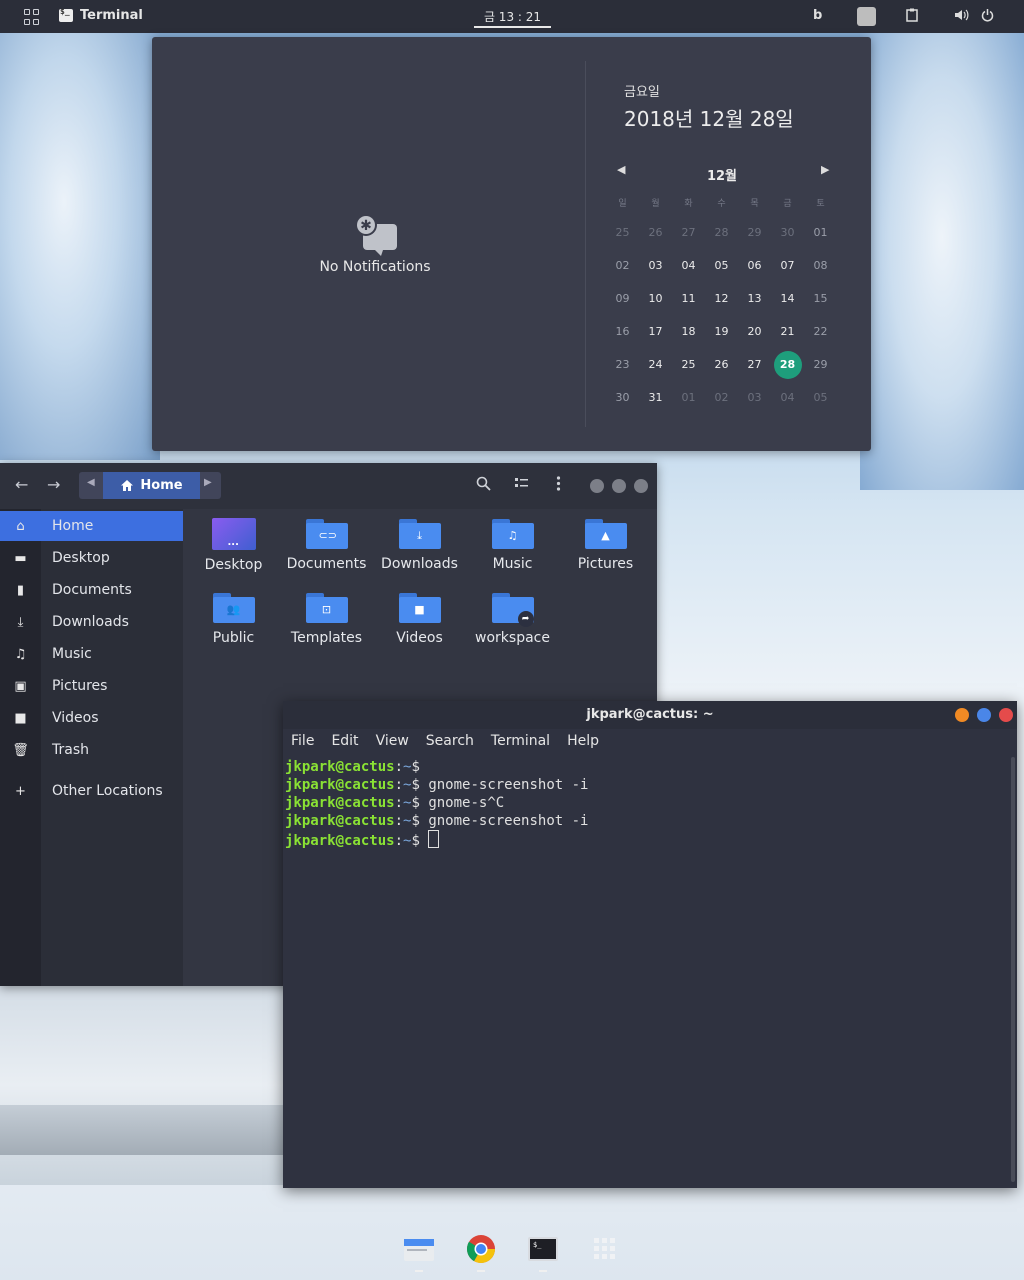  What do you see at coordinates (688, 204) in the screenshot?
I see `calendar-day-header: 화` at bounding box center [688, 204].